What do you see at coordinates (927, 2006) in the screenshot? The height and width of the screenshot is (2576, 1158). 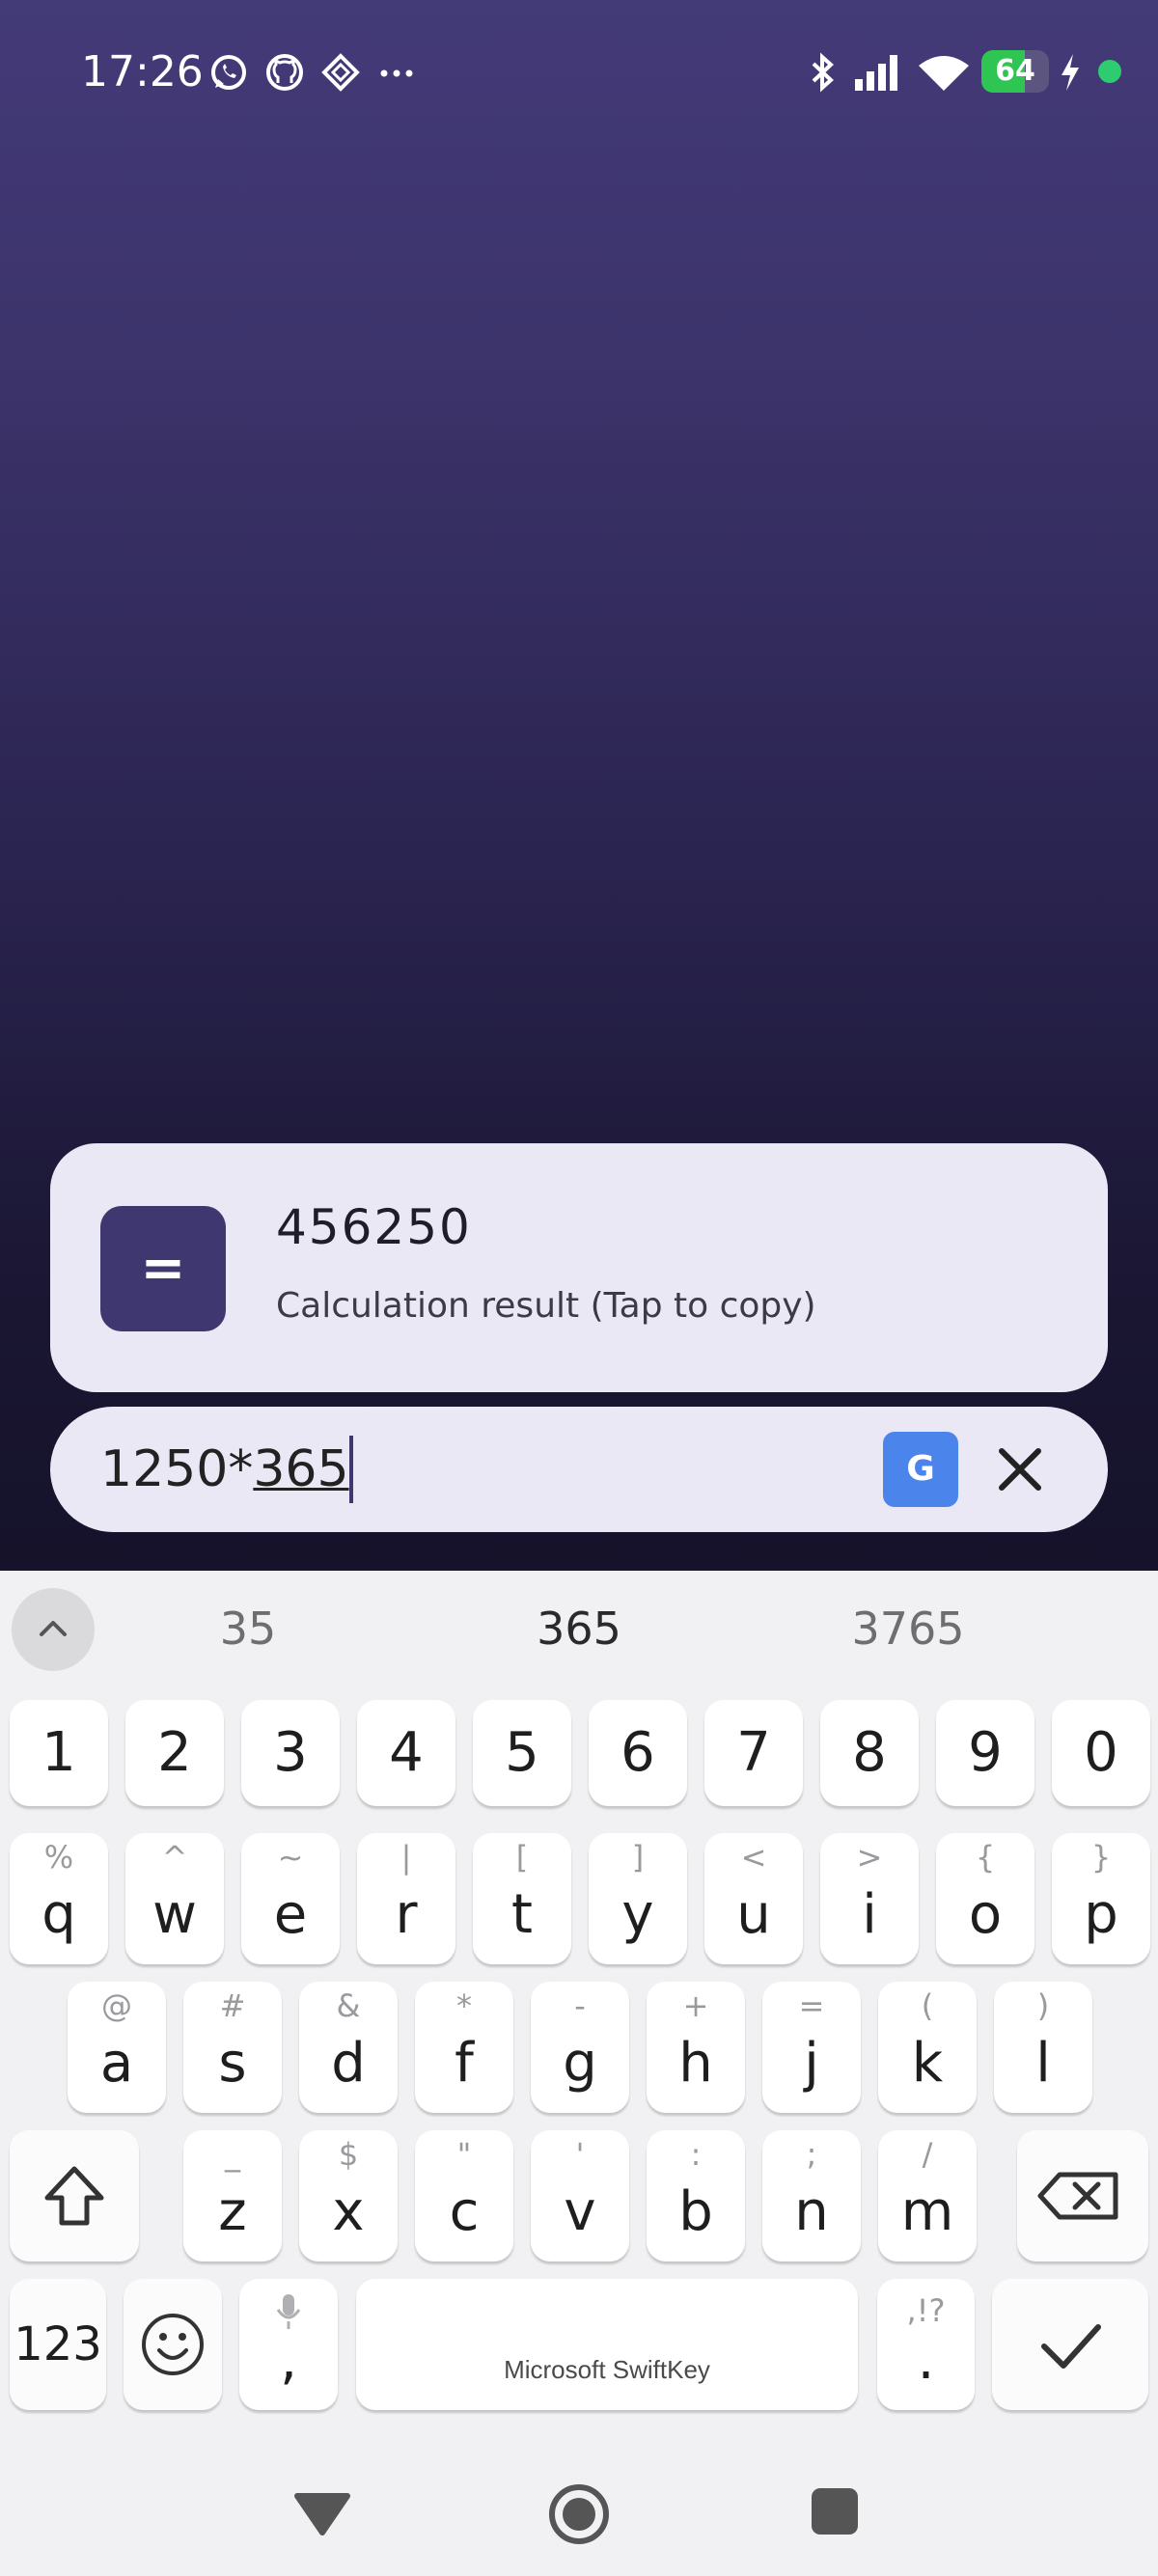 I see `key-k-secondary: (` at bounding box center [927, 2006].